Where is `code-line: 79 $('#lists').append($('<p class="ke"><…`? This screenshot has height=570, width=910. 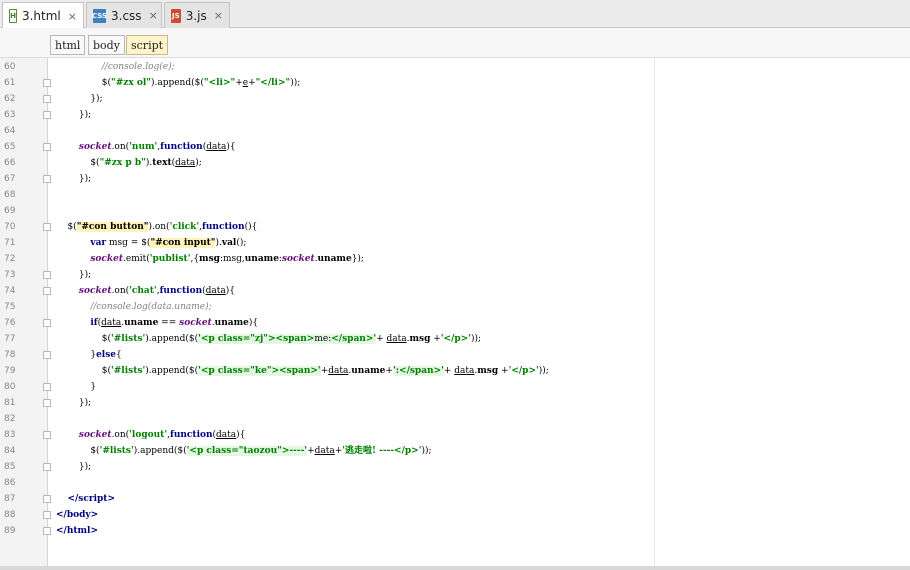
code-line: 79 $('#lists').append($('<p class="ke"><… is located at coordinates (325, 371).